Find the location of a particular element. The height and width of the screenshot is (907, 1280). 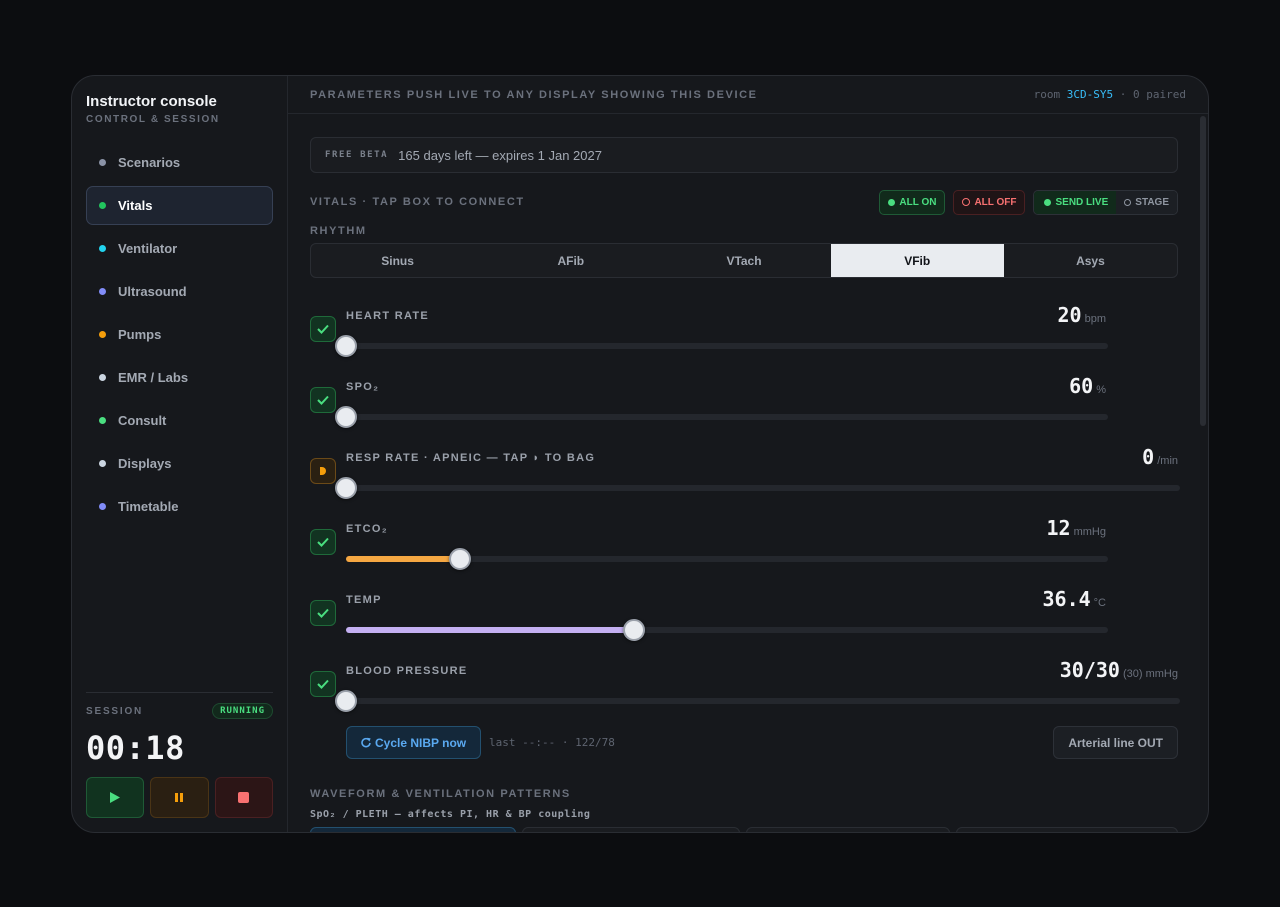

stop-button is located at coordinates (243, 797).